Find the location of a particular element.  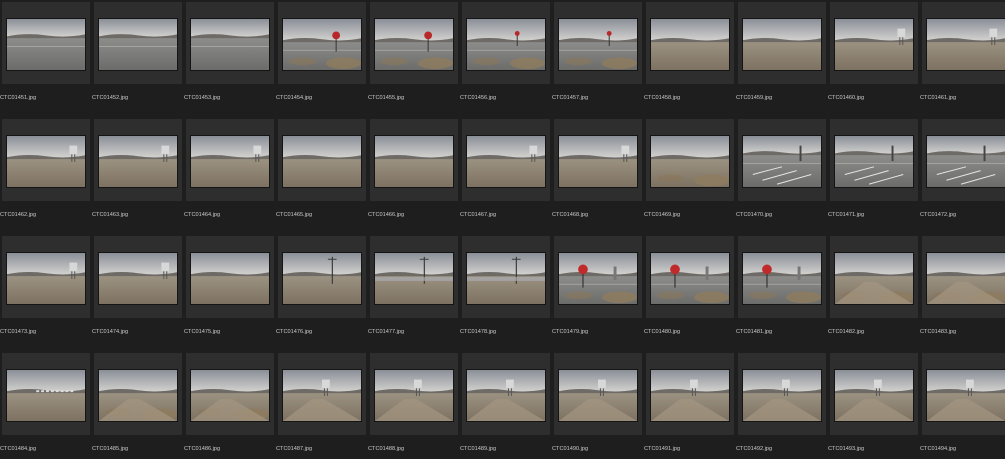

thumbnail-filename: CTC01455.jpg is located at coordinates (386, 98).